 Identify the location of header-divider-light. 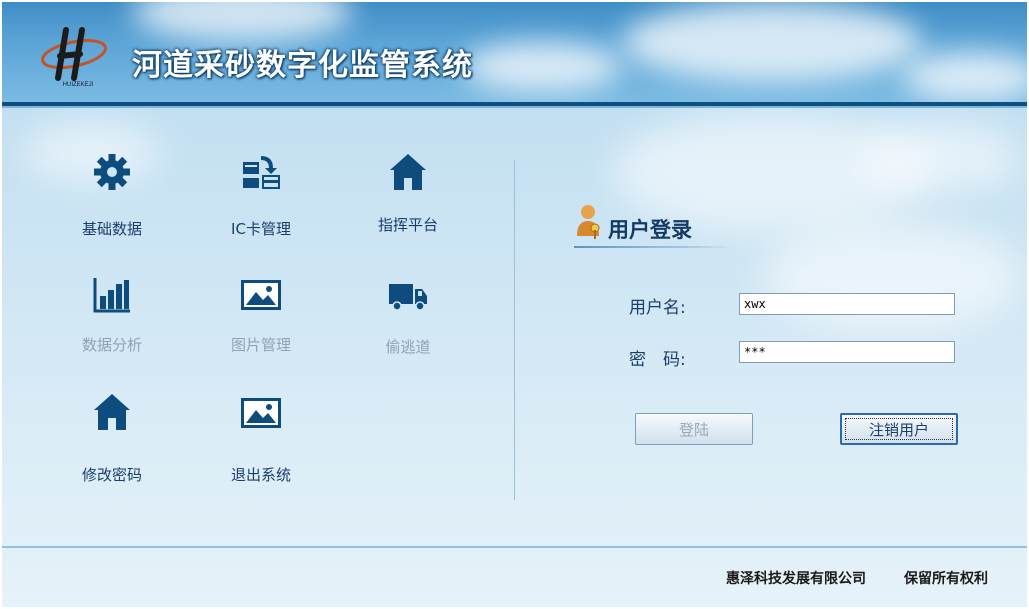
(514, 107).